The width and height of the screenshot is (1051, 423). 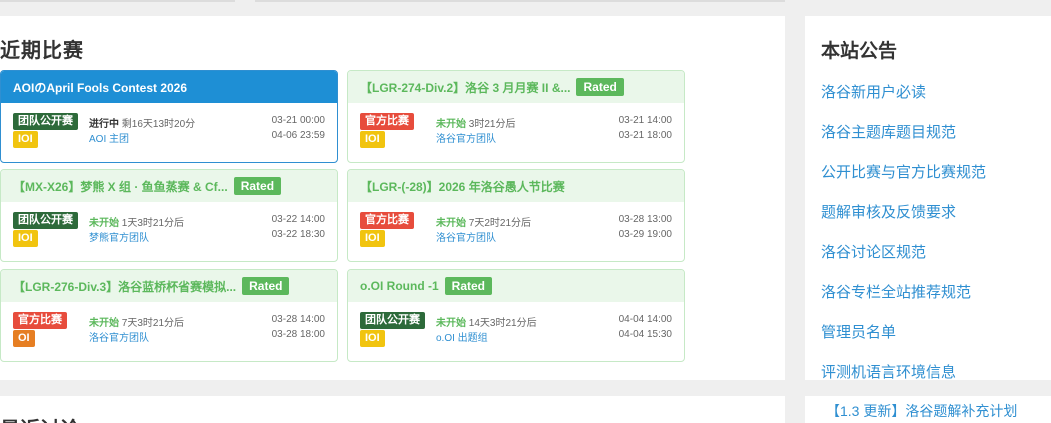 What do you see at coordinates (40, 418) in the screenshot?
I see `section-title-discussions: 最近讨论` at bounding box center [40, 418].